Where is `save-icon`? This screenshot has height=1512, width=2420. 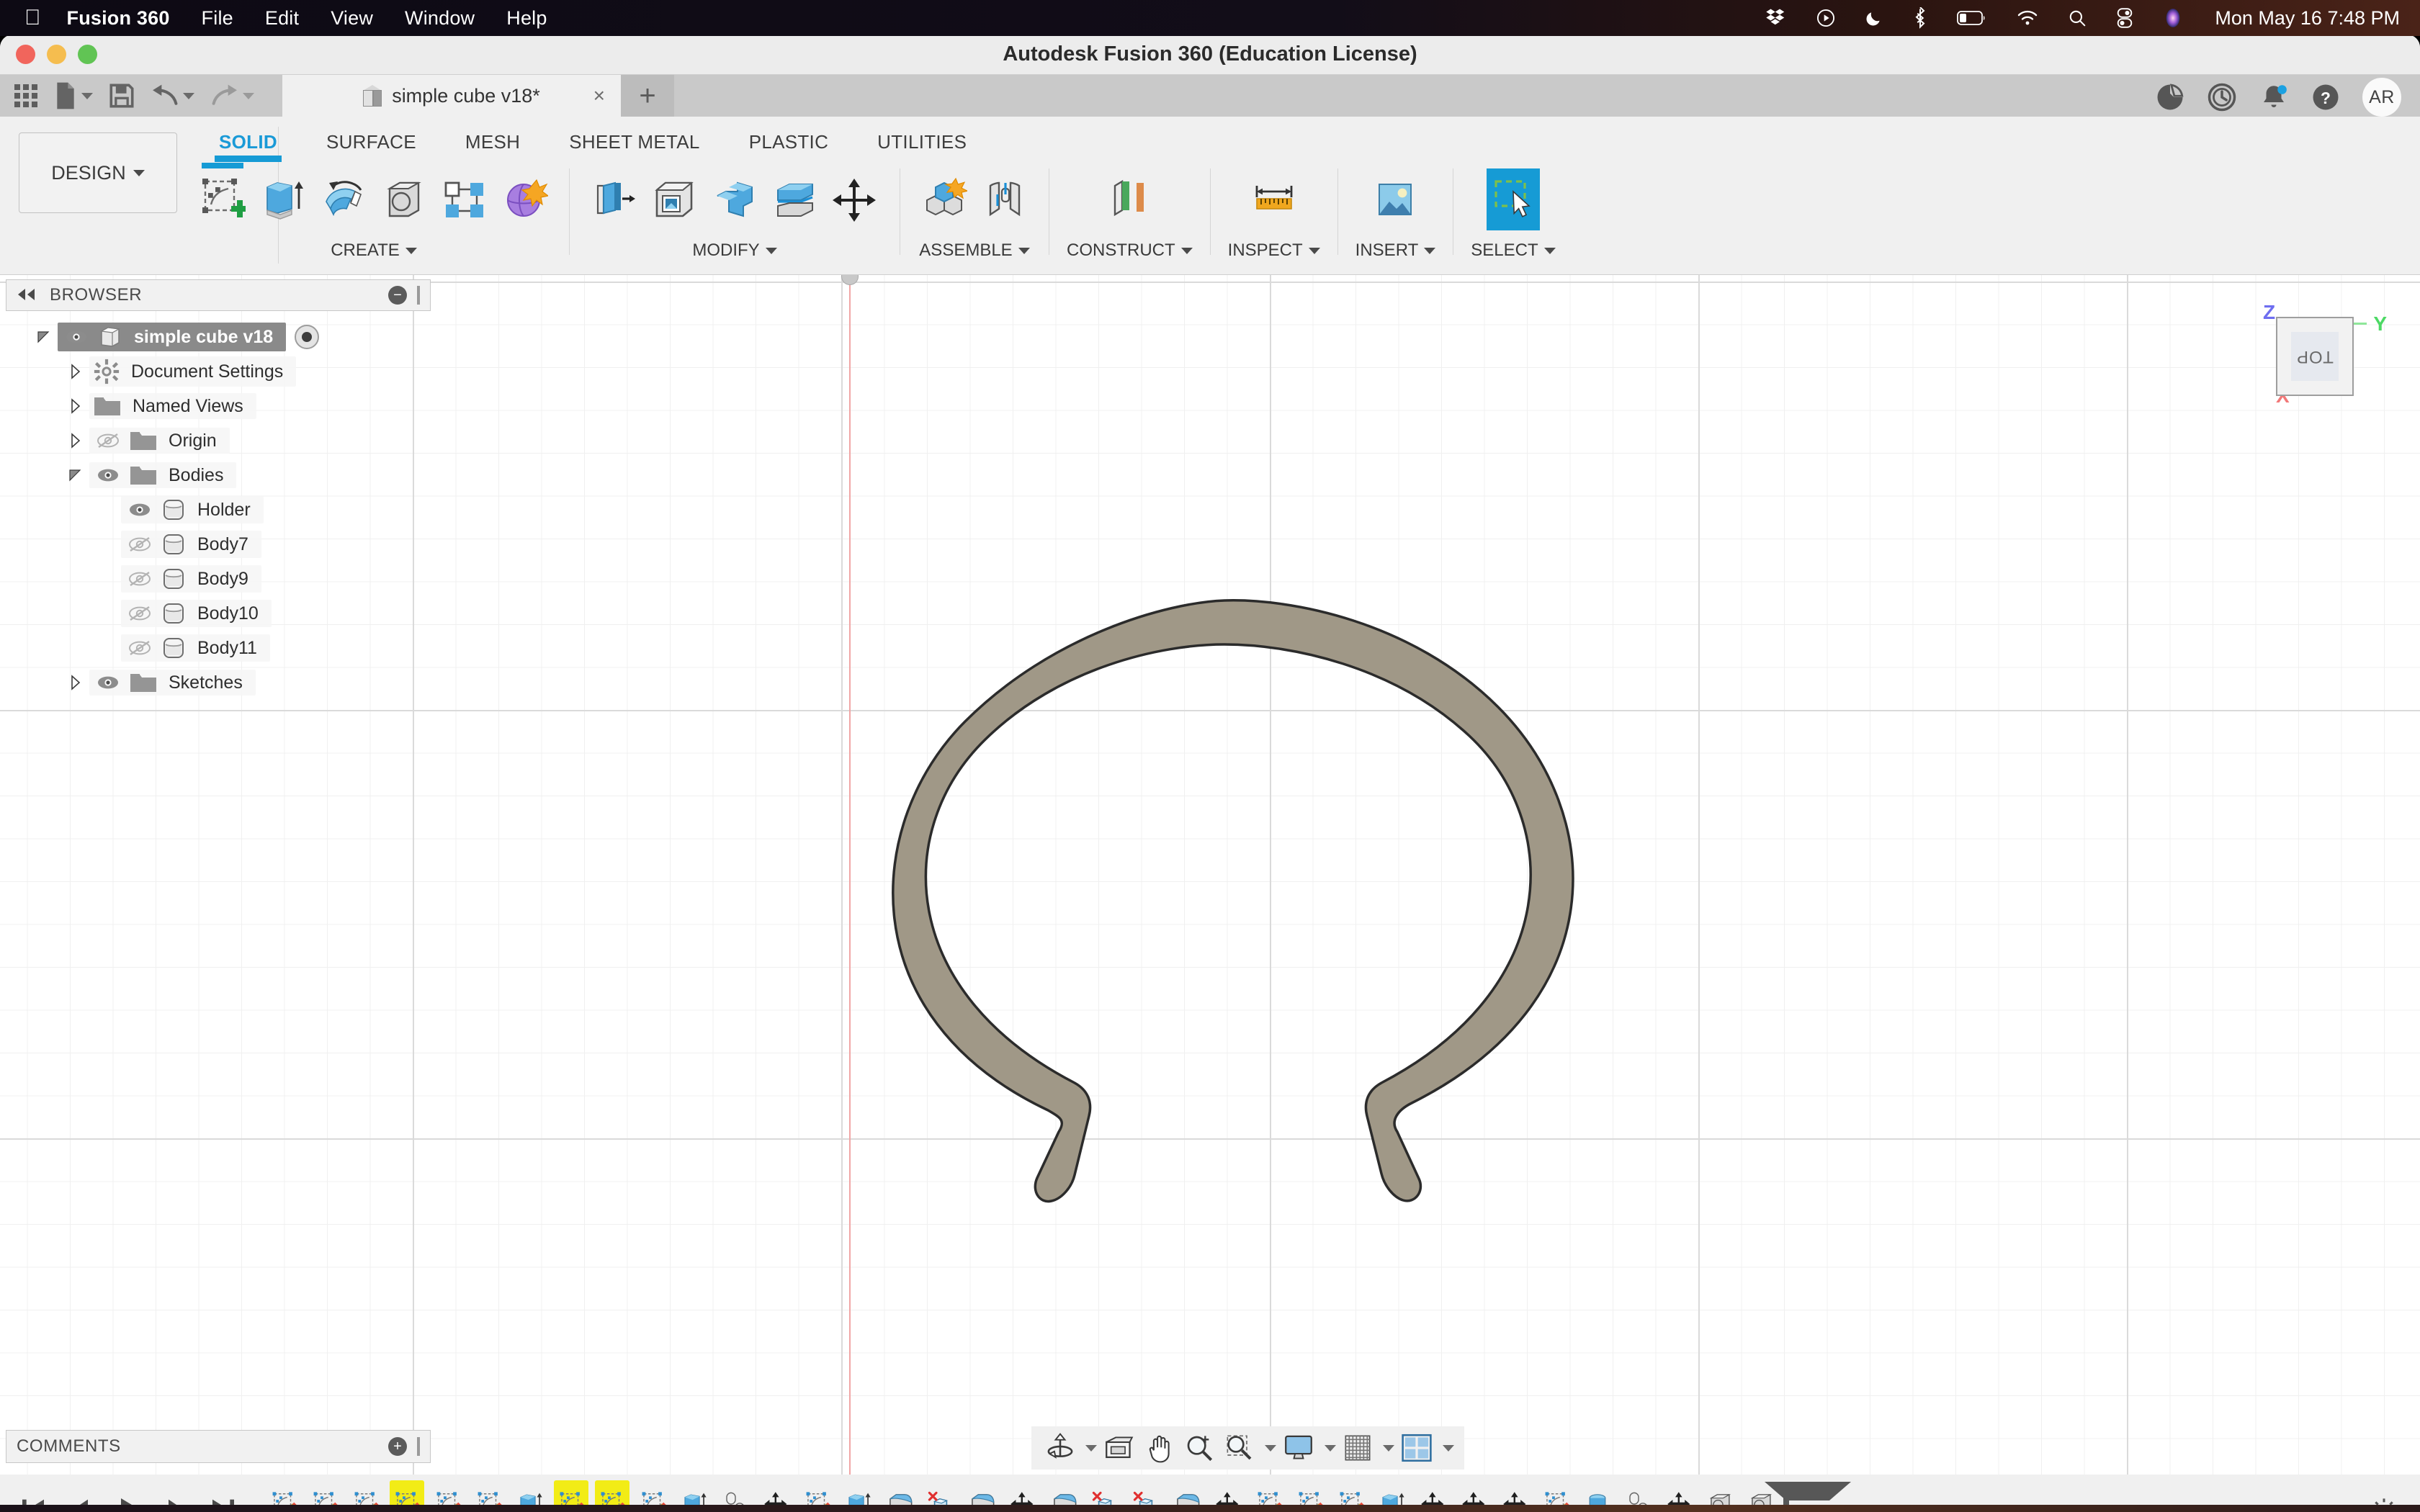
save-icon is located at coordinates (122, 95).